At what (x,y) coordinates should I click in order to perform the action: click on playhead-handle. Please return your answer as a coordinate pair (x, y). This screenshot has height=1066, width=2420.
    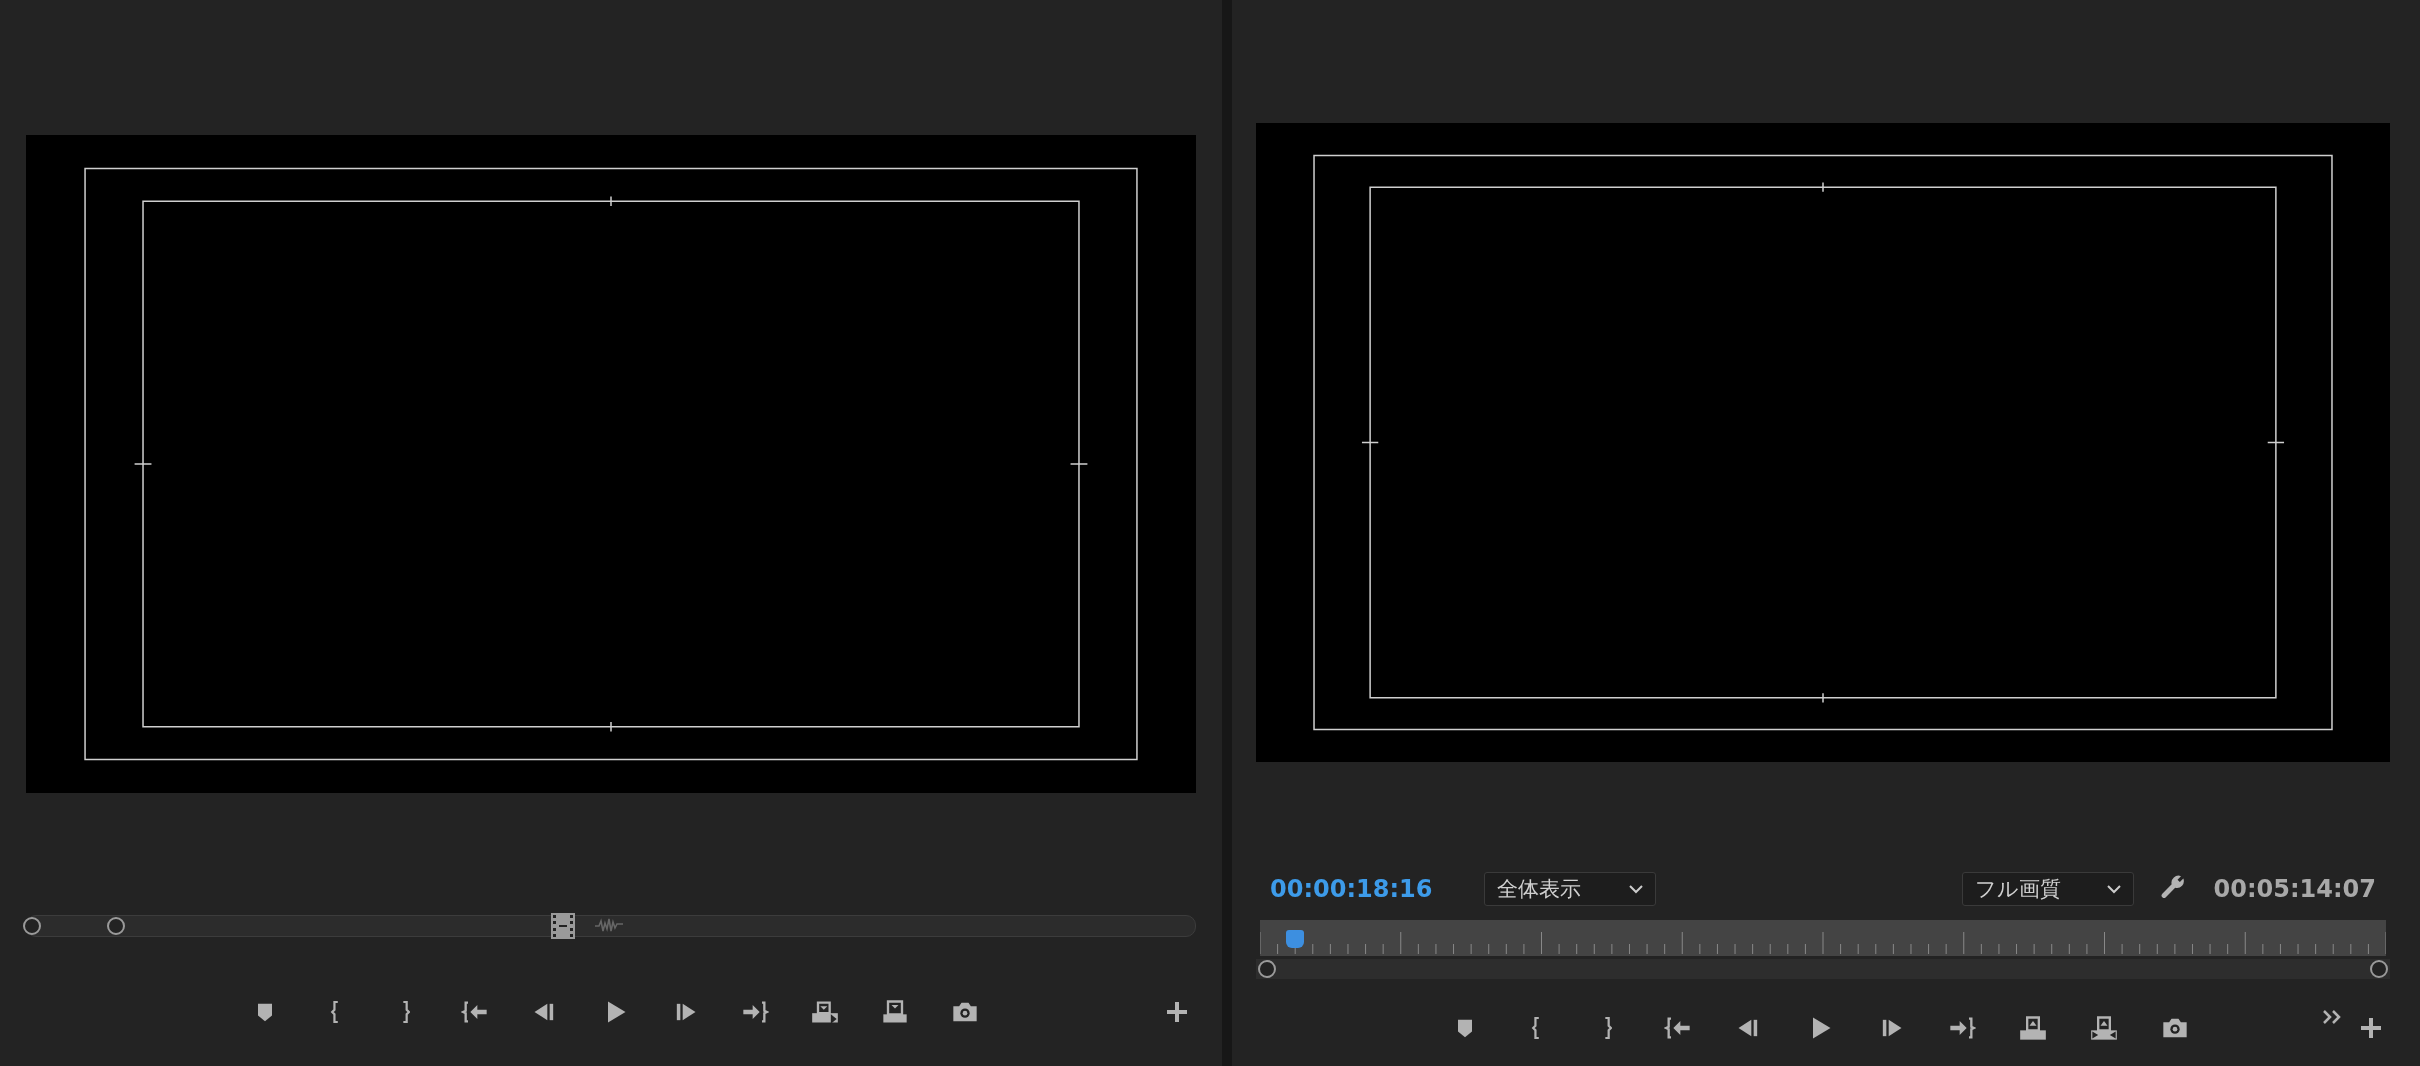
    Looking at the image, I should click on (1294, 939).